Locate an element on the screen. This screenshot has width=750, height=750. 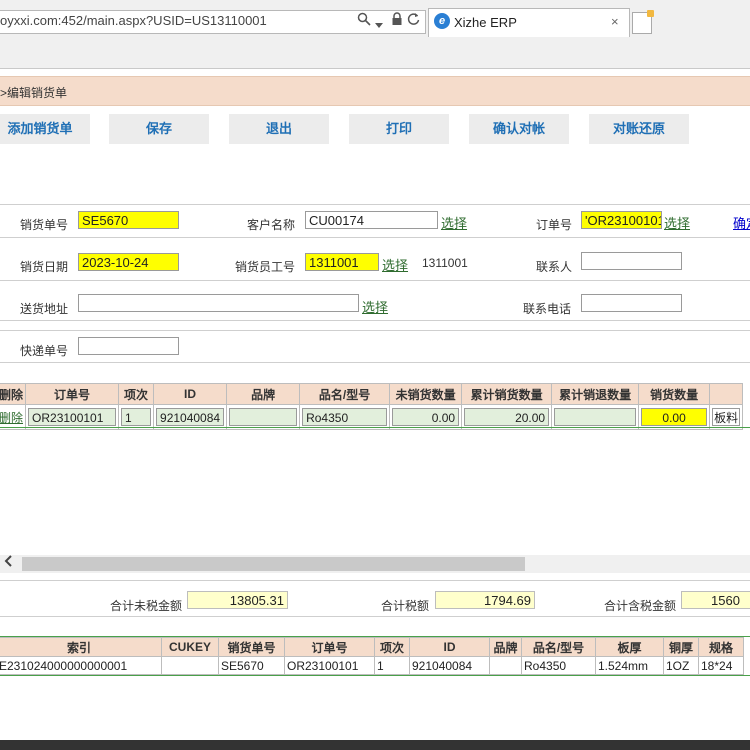
print-button: 打印 is located at coordinates (399, 129).